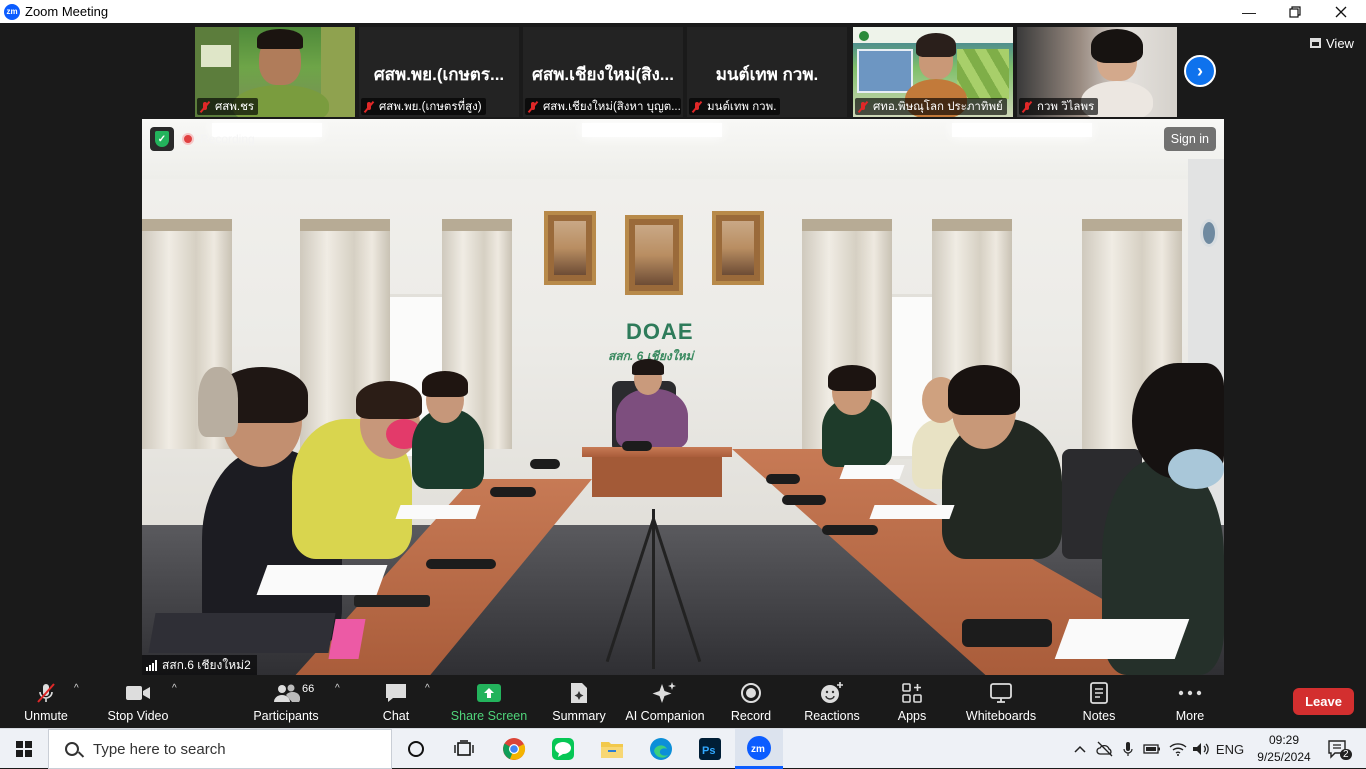 This screenshot has width=1366, height=769. I want to click on participant-tile: มนต์เทพ กวพ. มนต์เทพ กวพ., so click(767, 72).